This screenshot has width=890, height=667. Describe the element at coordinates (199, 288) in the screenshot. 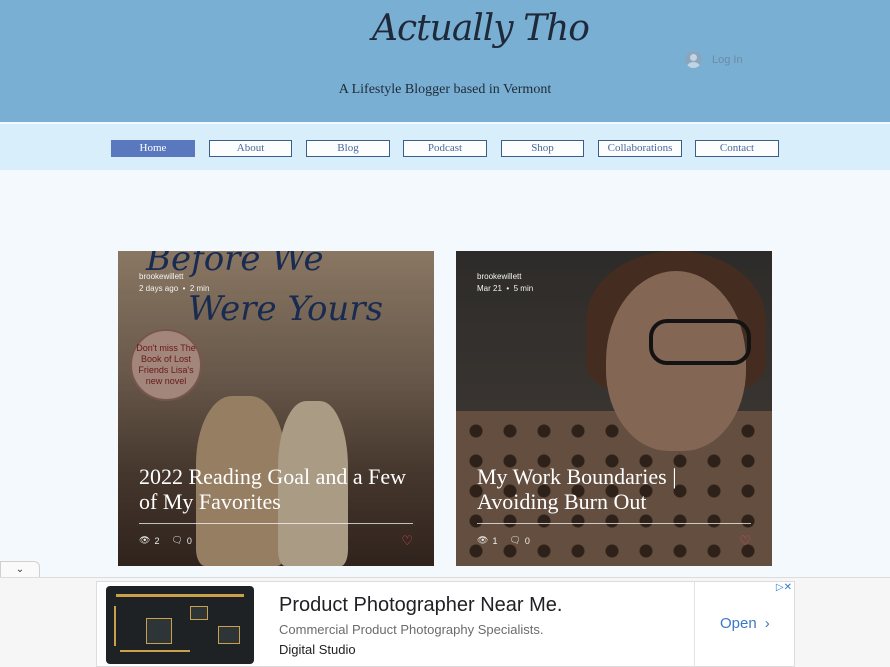

I see `post-read-time: 2 min` at that location.